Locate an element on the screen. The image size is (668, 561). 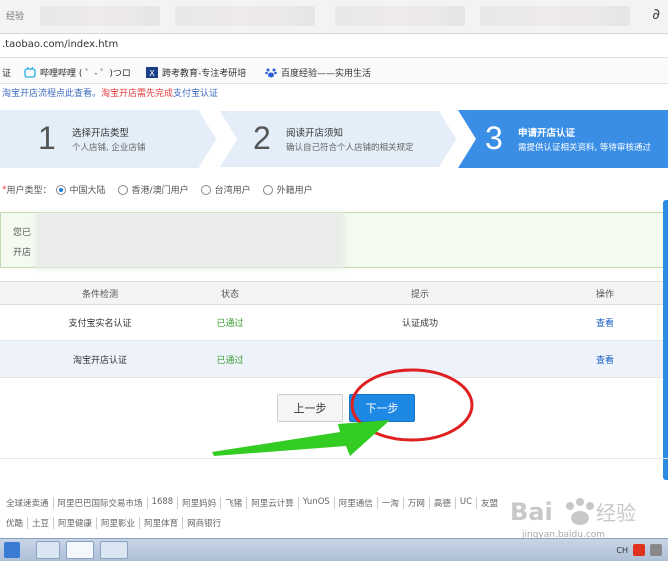
notice-warning: 淘宝开店需先完成 is located at coordinates (137, 94).